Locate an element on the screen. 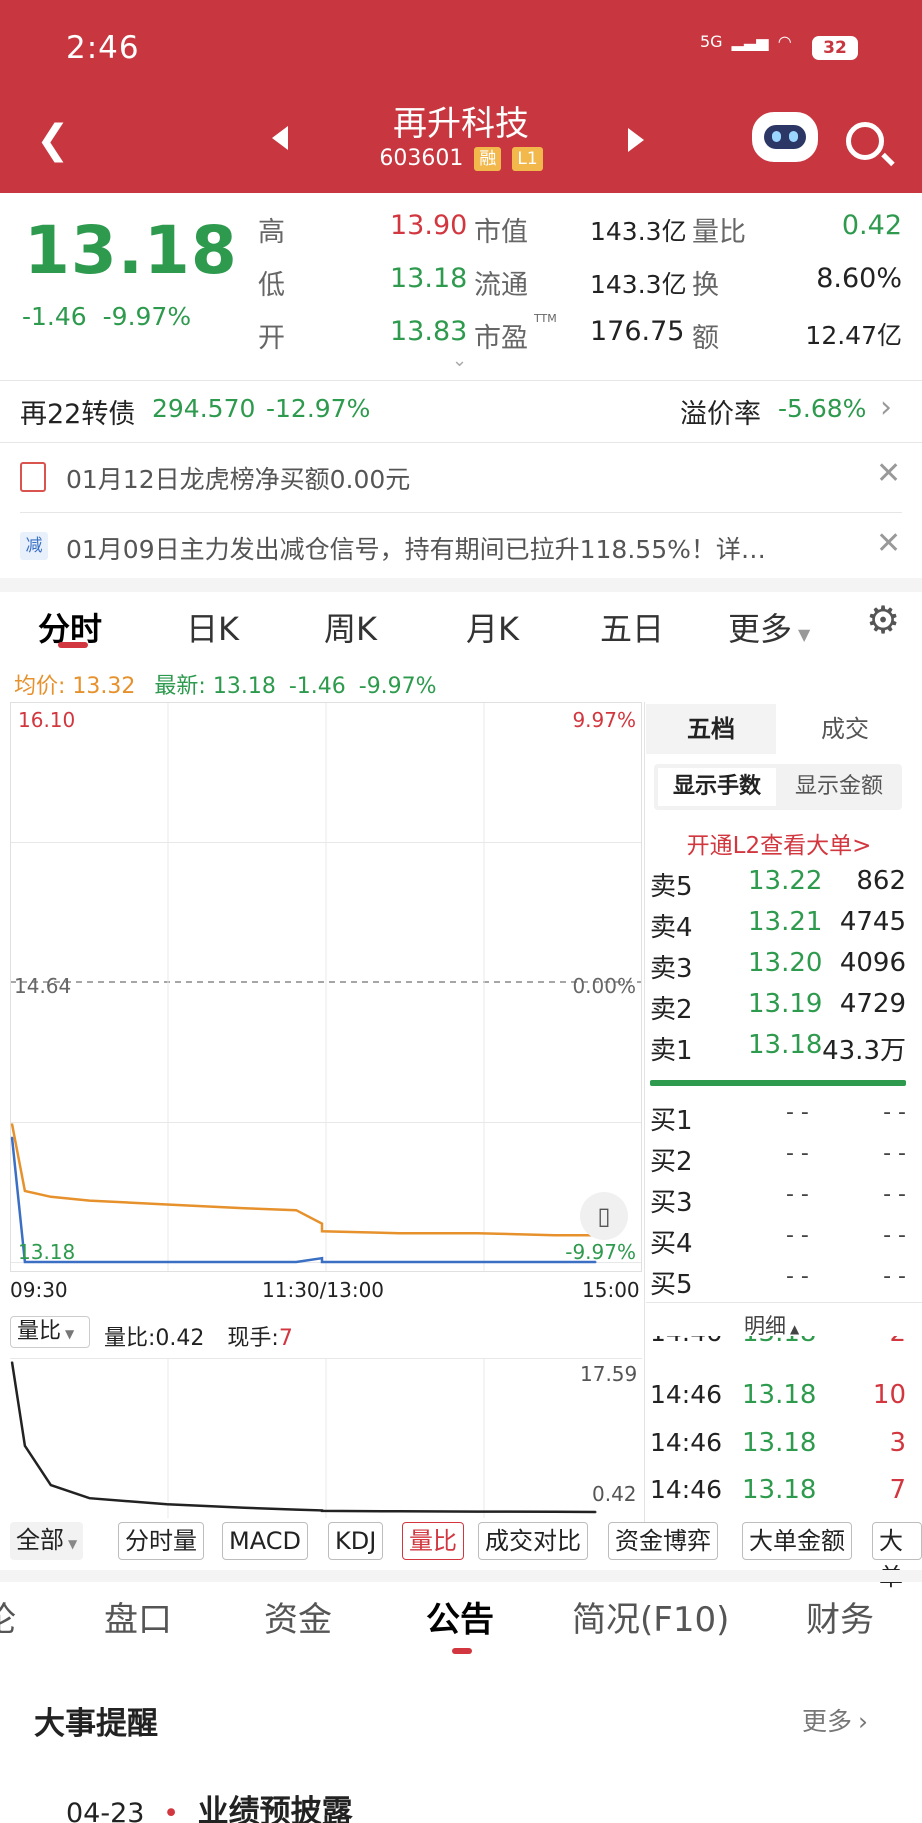 This screenshot has width=922, height=1823. bid-row: 买4 - - - - is located at coordinates (779, 1243).